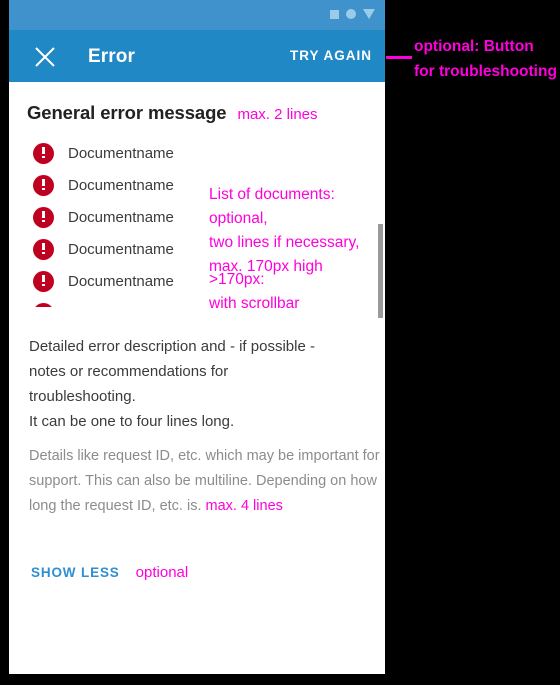 The image size is (560, 685). I want to click on annotation-show-less-optional: optional, so click(162, 572).